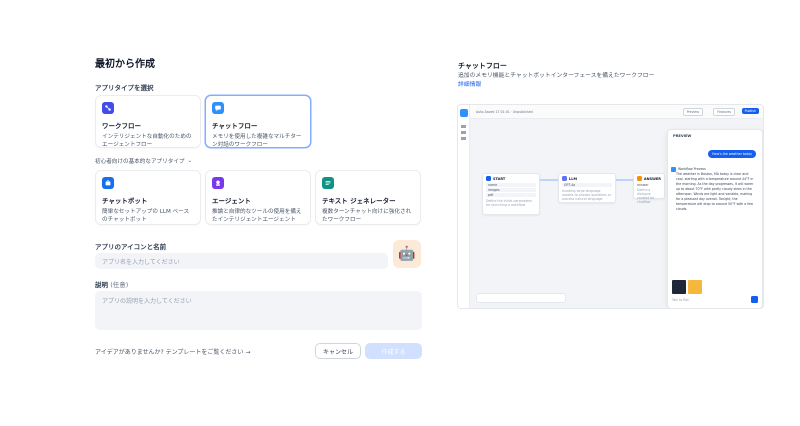  Describe the element at coordinates (556, 76) in the screenshot. I see `preview-description-text: 追加のメモリ機能とチャットボットインターフェースを備えたワークフロー` at that location.